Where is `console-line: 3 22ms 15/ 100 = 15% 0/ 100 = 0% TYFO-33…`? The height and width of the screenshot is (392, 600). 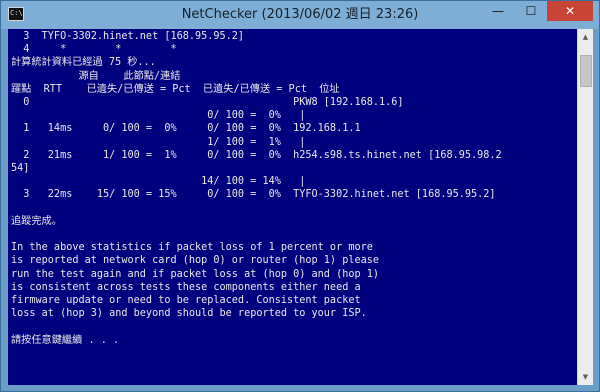
console-line: 3 22ms 15/ 100 = 15% 0/ 100 = 0% TYFO-33… is located at coordinates (253, 195).